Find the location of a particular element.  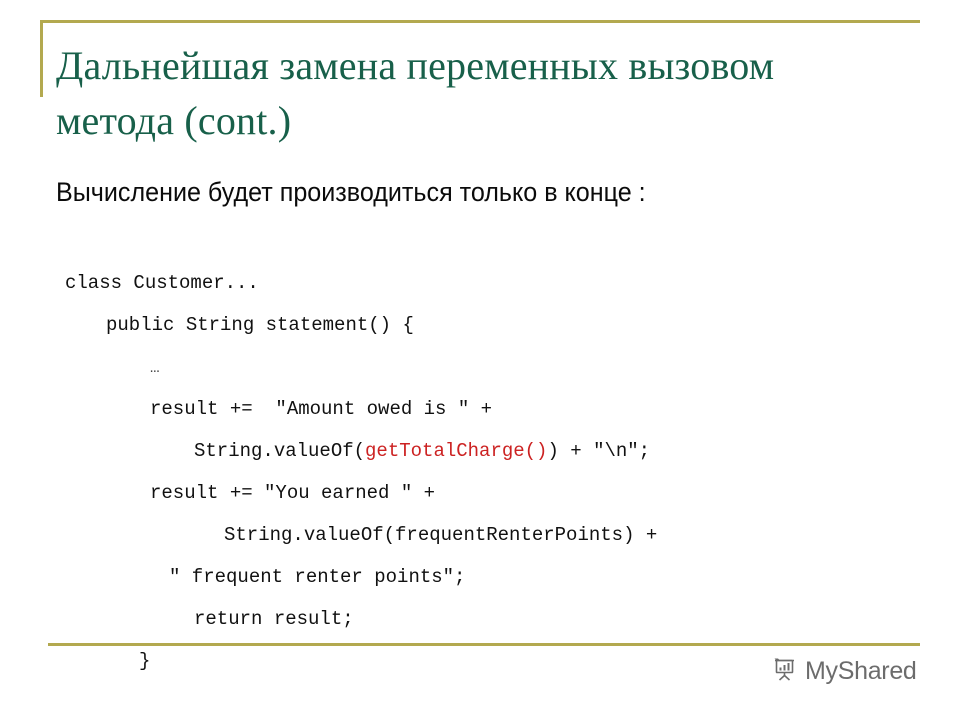

code-token: ) + "\n"; is located at coordinates (599, 451).